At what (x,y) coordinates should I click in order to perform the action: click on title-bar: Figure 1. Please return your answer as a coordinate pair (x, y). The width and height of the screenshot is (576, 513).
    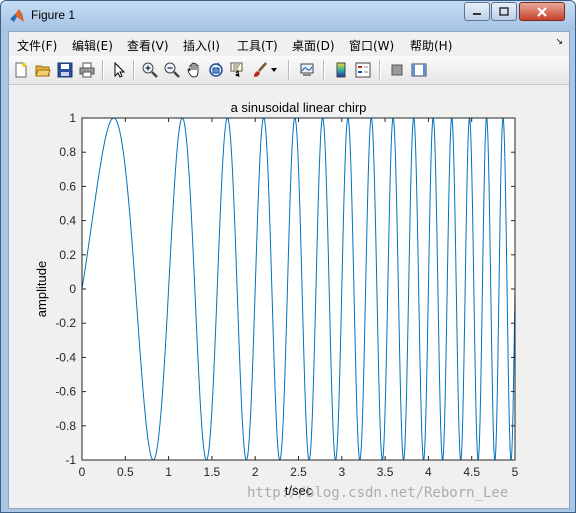
    Looking at the image, I should click on (288, 16).